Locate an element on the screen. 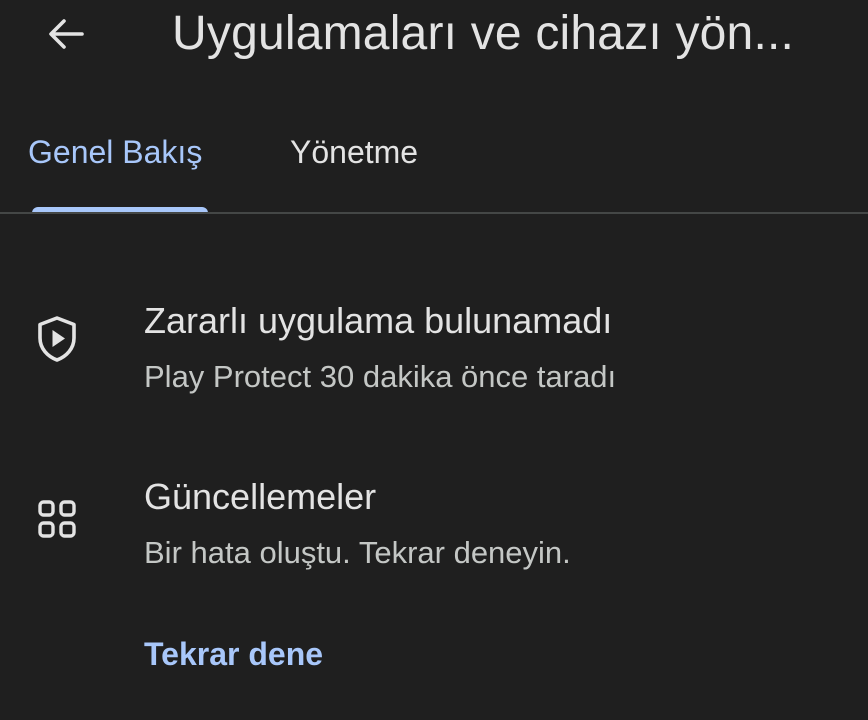  tab-bar: Genel Bakış Yönetme is located at coordinates (434, 166).